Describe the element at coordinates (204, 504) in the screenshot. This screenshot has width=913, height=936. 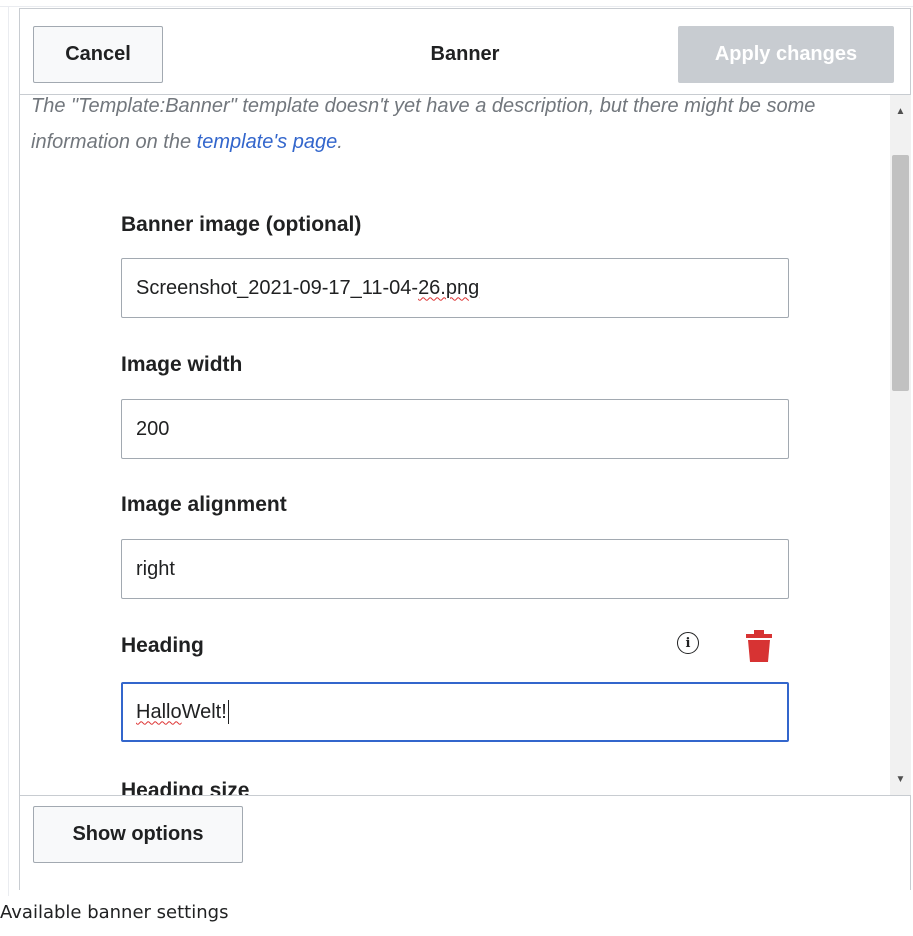
I see `image-alignment-label: Image alignment` at that location.